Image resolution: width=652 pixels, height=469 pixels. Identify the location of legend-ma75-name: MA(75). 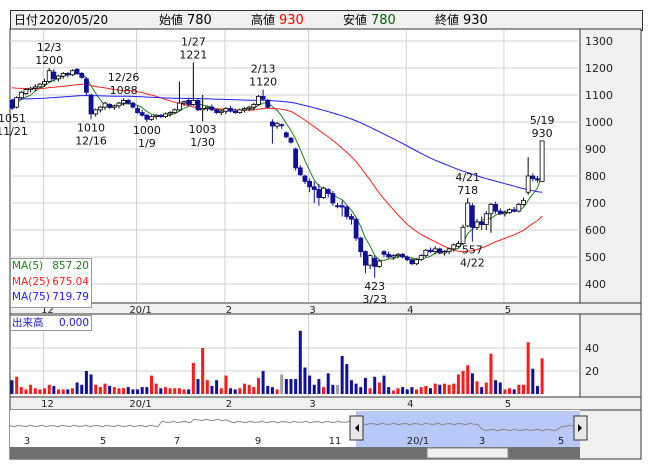
(31, 297).